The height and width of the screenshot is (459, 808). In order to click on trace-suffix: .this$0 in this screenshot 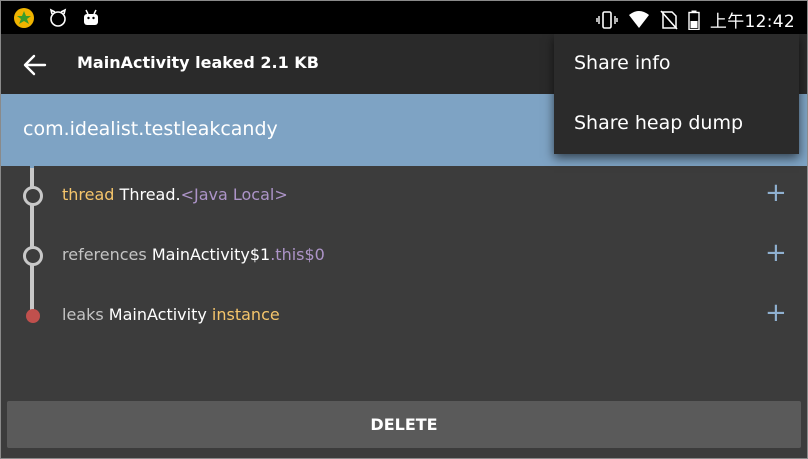, I will do `click(297, 254)`.